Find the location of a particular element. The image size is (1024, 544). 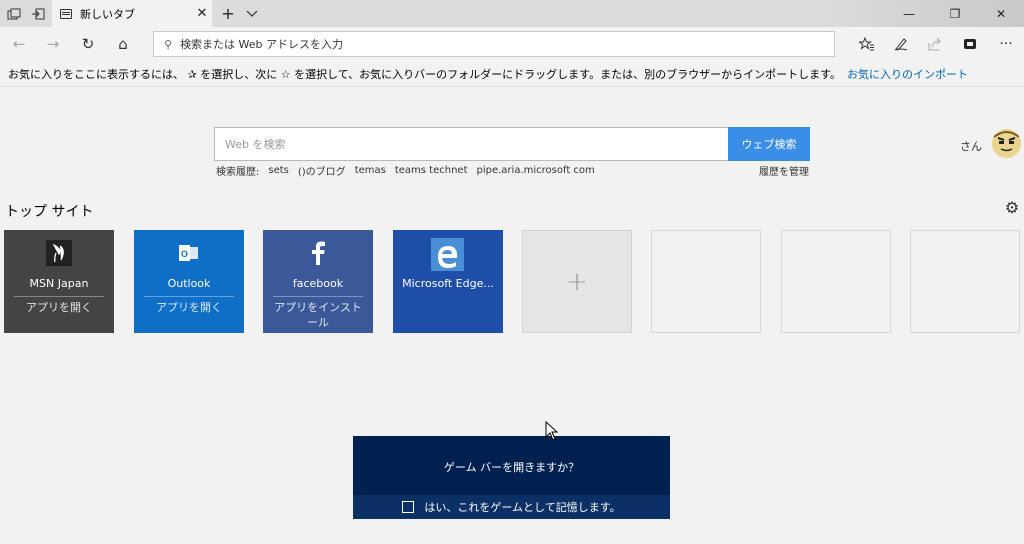

gear-icon: ⚙ is located at coordinates (1012, 208).